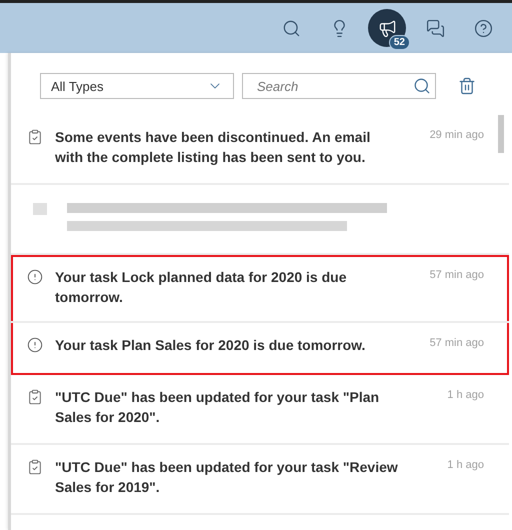  I want to click on notification-text: Your task Plan Sales for 2020 is due tomorrow., so click(210, 345).